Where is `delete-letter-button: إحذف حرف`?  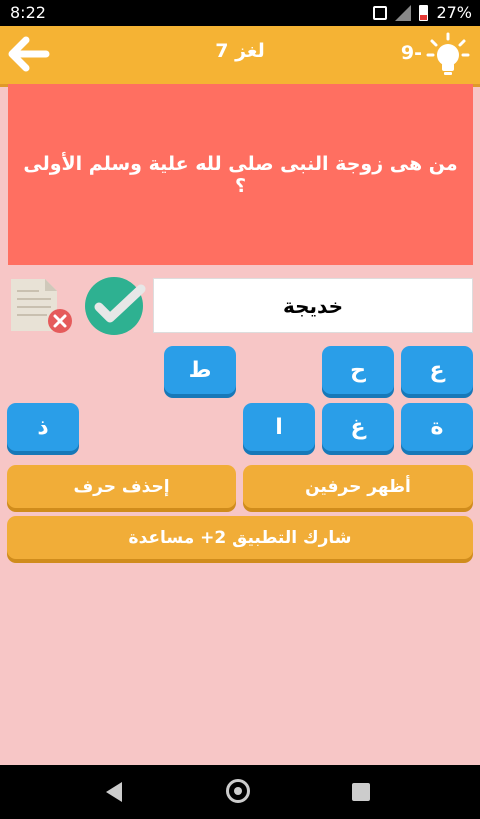 delete-letter-button: إحذف حرف is located at coordinates (121, 486).